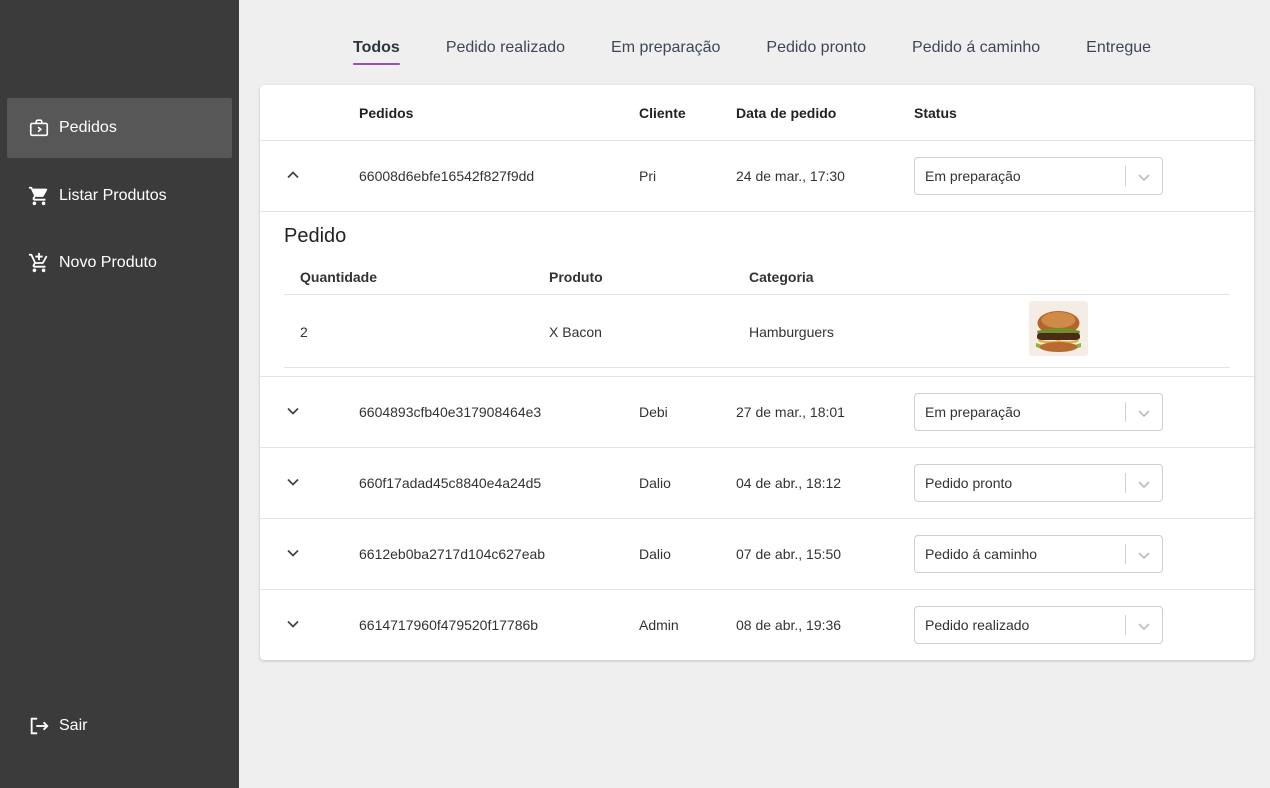 The image size is (1270, 788). Describe the element at coordinates (304, 332) in the screenshot. I see `item-quantity: 2` at that location.